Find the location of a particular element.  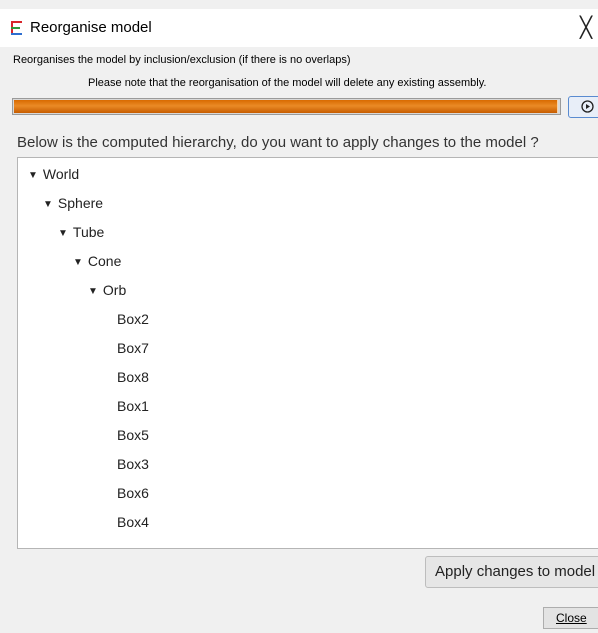

window-title: Reorganise model is located at coordinates (91, 27).